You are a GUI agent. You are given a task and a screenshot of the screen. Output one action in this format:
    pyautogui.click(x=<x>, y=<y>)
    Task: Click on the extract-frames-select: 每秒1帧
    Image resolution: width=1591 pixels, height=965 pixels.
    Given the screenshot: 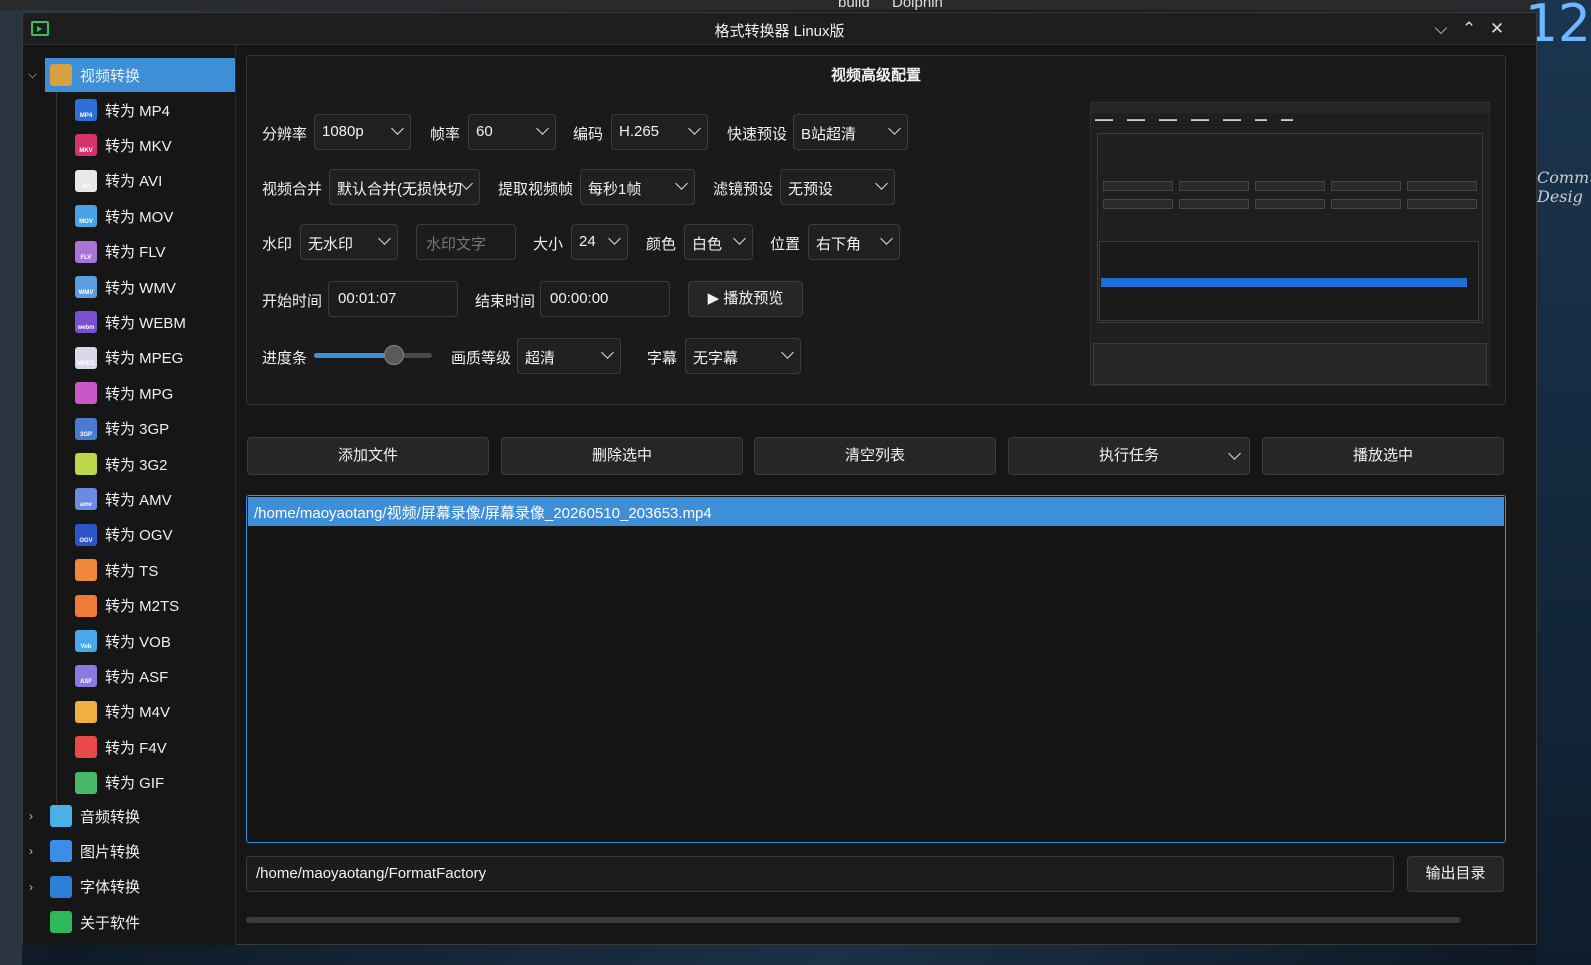 What is the action you would take?
    pyautogui.click(x=637, y=187)
    